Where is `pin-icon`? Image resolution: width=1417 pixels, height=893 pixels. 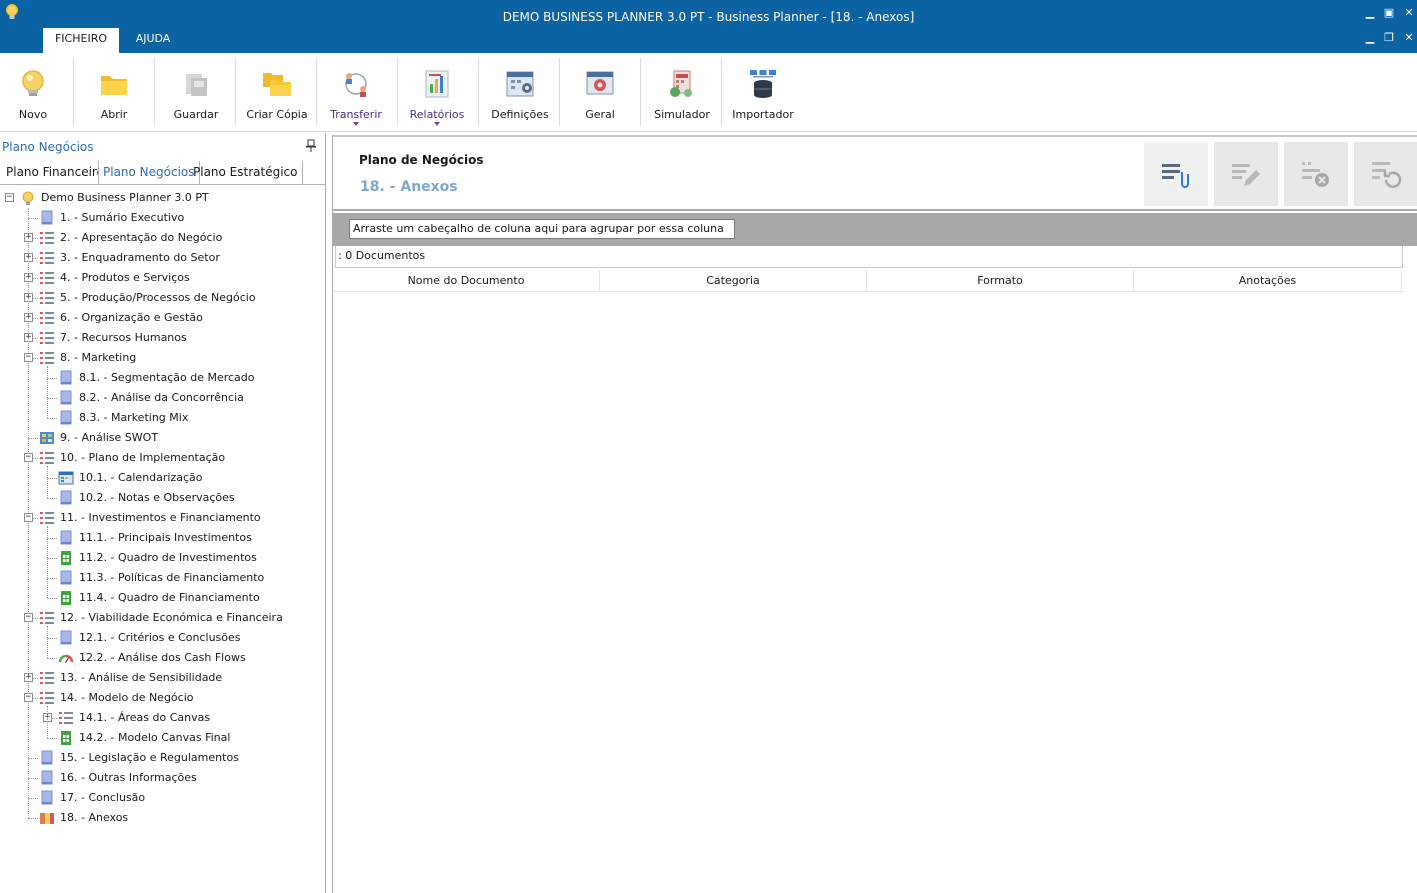
pin-icon is located at coordinates (311, 146).